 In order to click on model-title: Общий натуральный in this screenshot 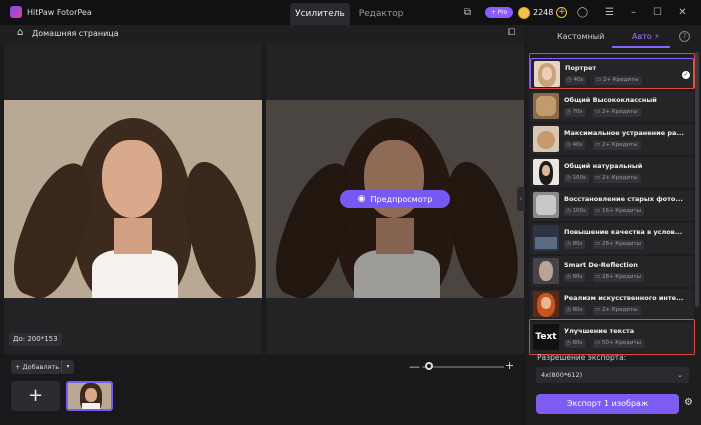, I will do `click(603, 166)`.